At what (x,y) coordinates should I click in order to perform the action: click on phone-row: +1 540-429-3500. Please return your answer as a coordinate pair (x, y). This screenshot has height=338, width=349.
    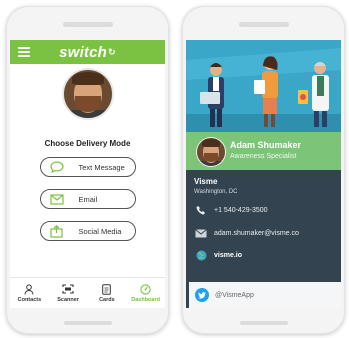
    Looking at the image, I should click on (265, 210).